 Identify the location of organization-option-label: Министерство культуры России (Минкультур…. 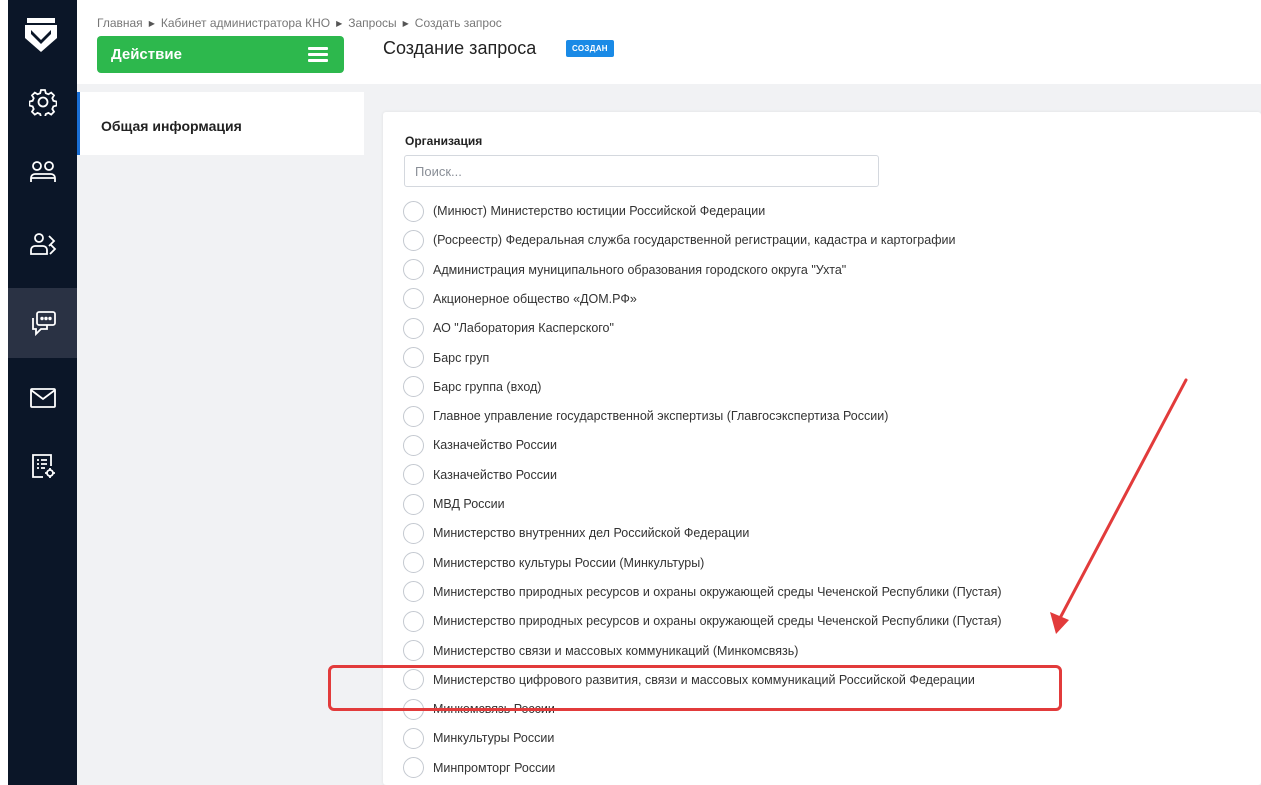
(569, 562).